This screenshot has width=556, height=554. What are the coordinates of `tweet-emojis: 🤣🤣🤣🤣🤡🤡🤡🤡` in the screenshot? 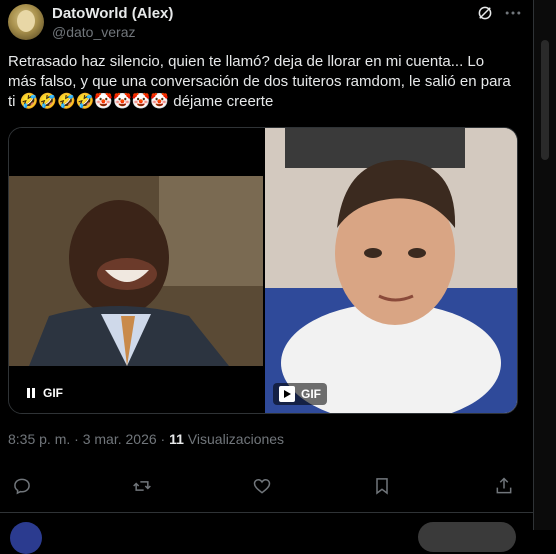 It's located at (94, 101).